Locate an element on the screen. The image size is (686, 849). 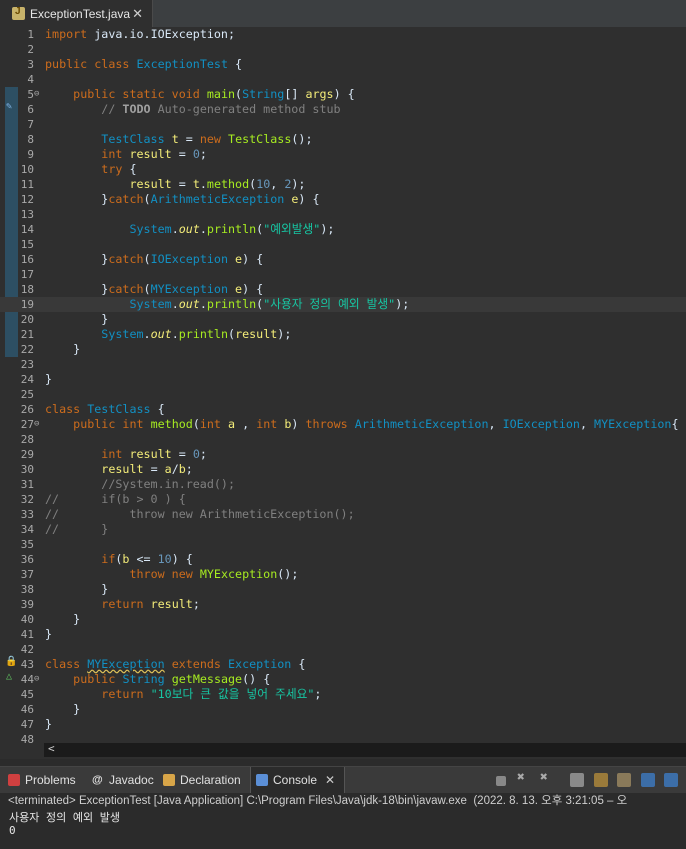
display-console-icon is located at coordinates (671, 780).